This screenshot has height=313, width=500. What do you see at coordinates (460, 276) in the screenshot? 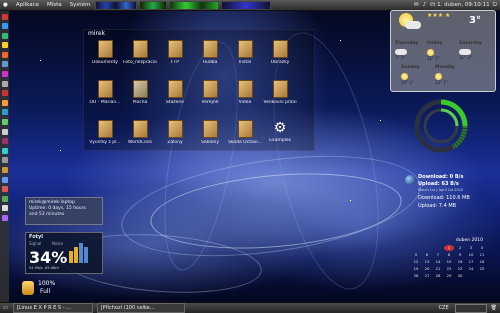
I see `calendar-day: 30` at bounding box center [460, 276].